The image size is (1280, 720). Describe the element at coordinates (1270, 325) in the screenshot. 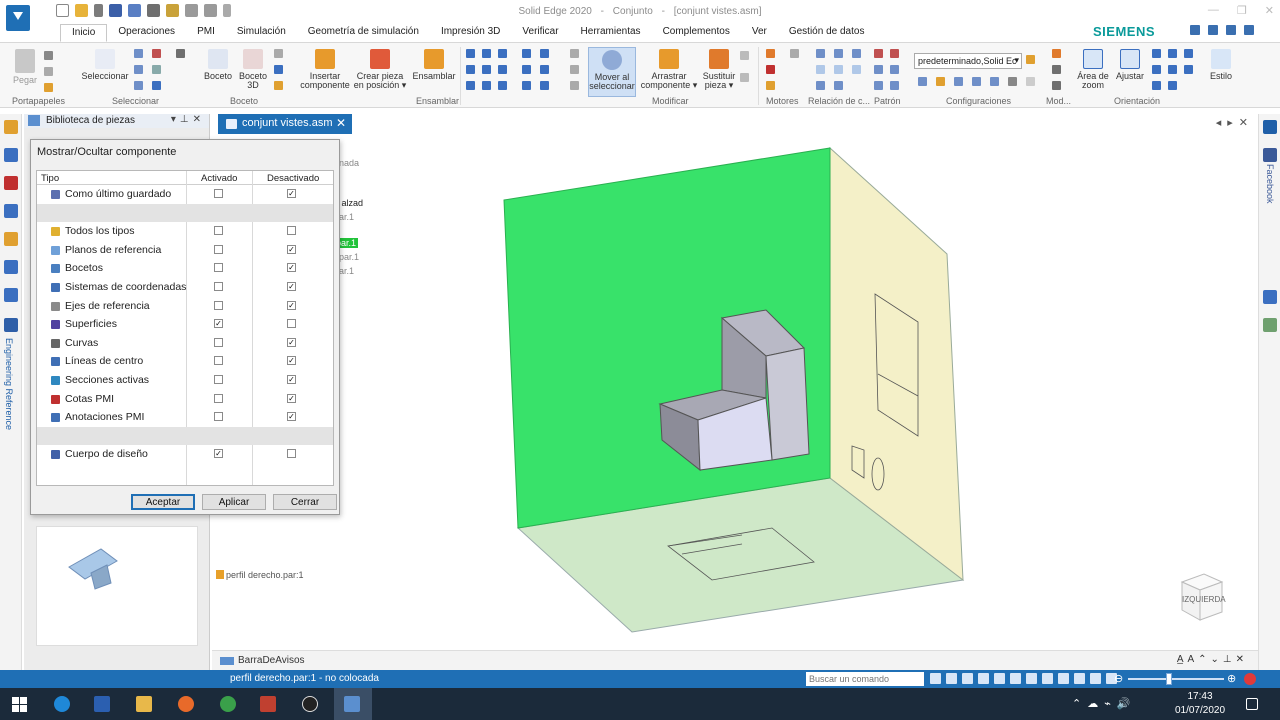

I see `clipboard-panel-icon` at that location.